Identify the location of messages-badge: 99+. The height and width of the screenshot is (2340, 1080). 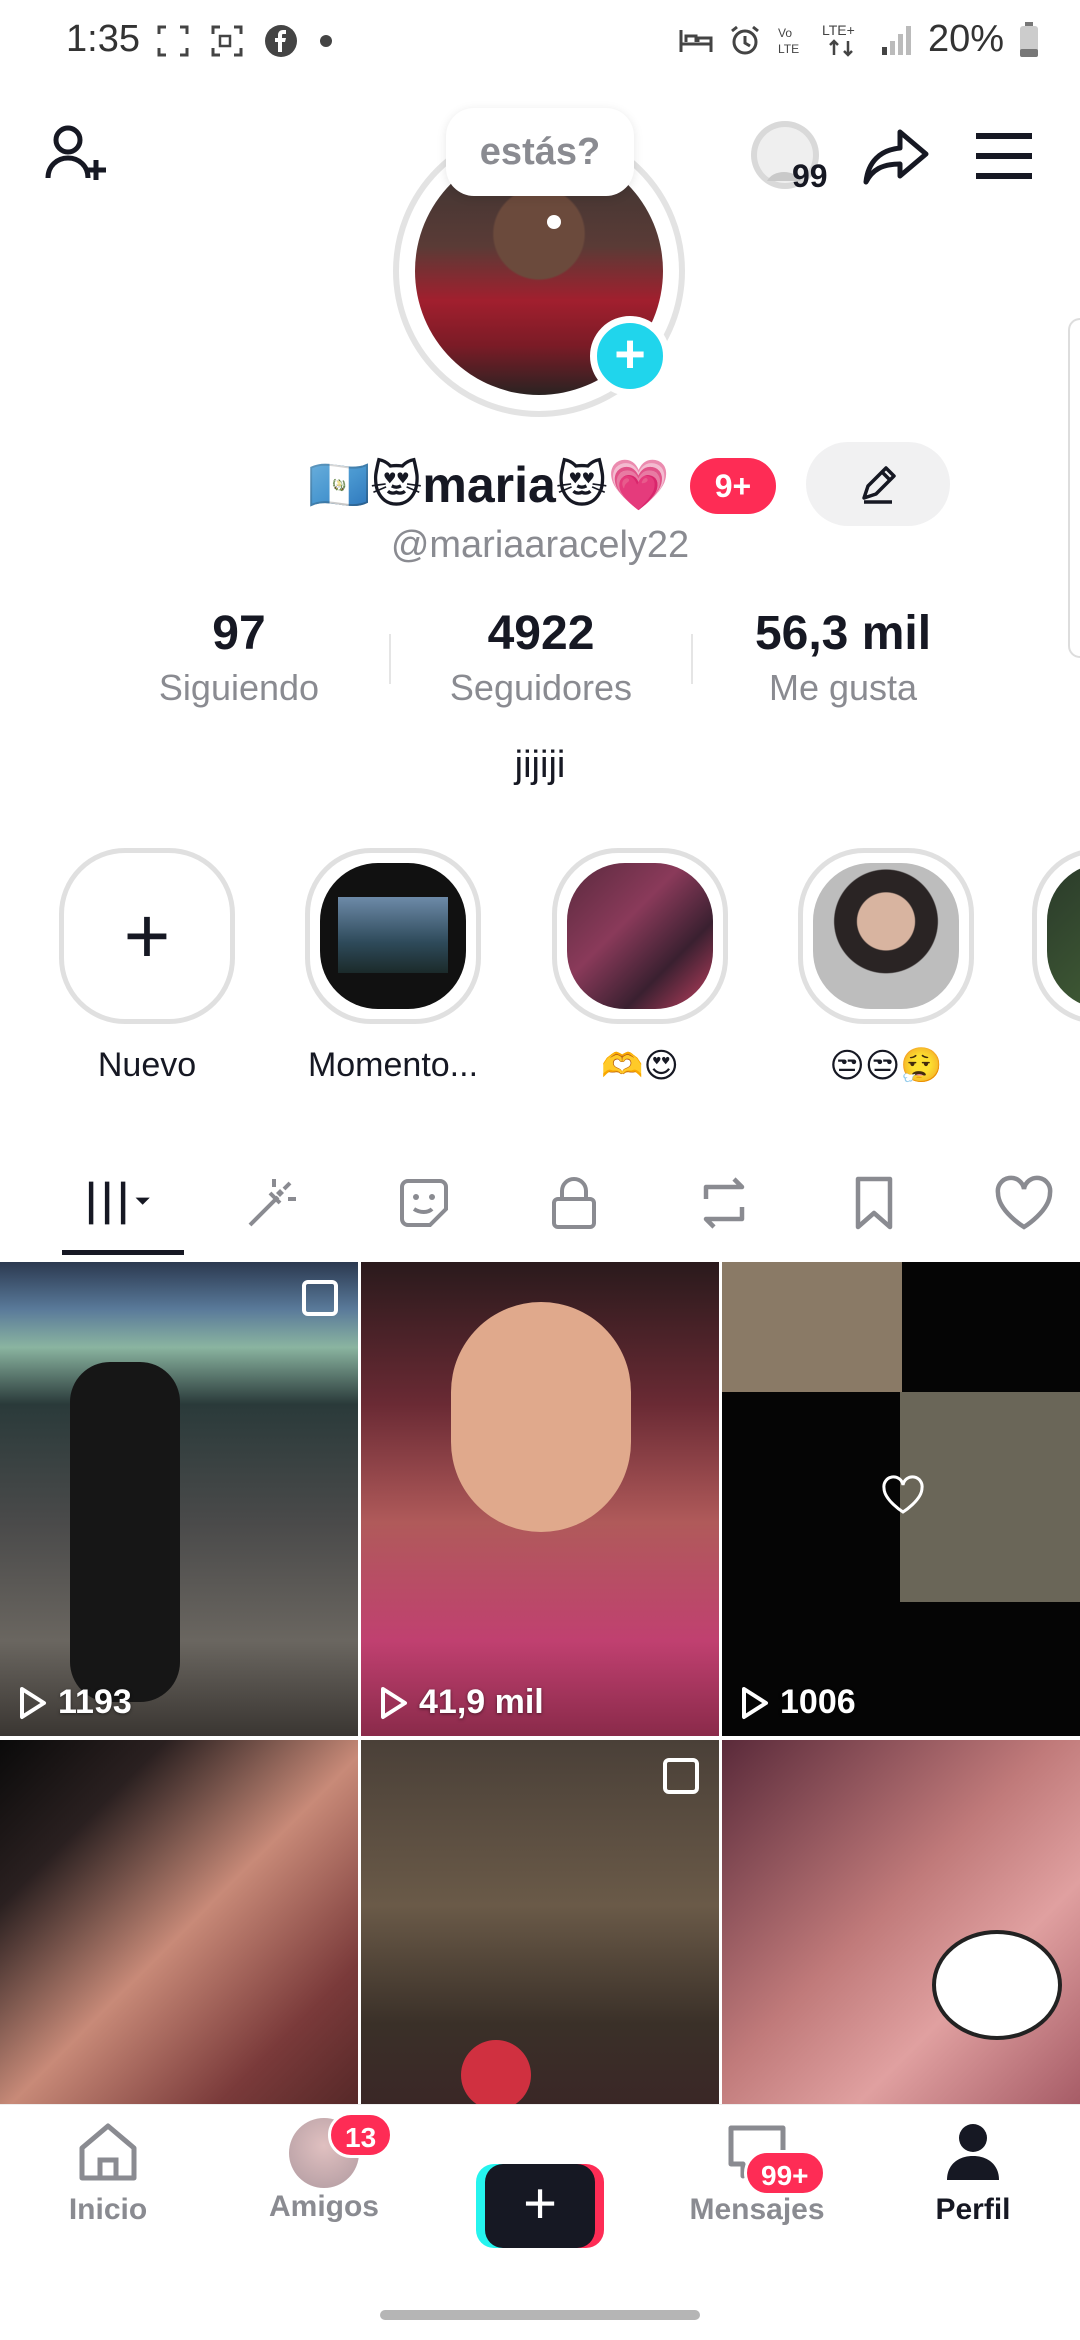
(785, 2173).